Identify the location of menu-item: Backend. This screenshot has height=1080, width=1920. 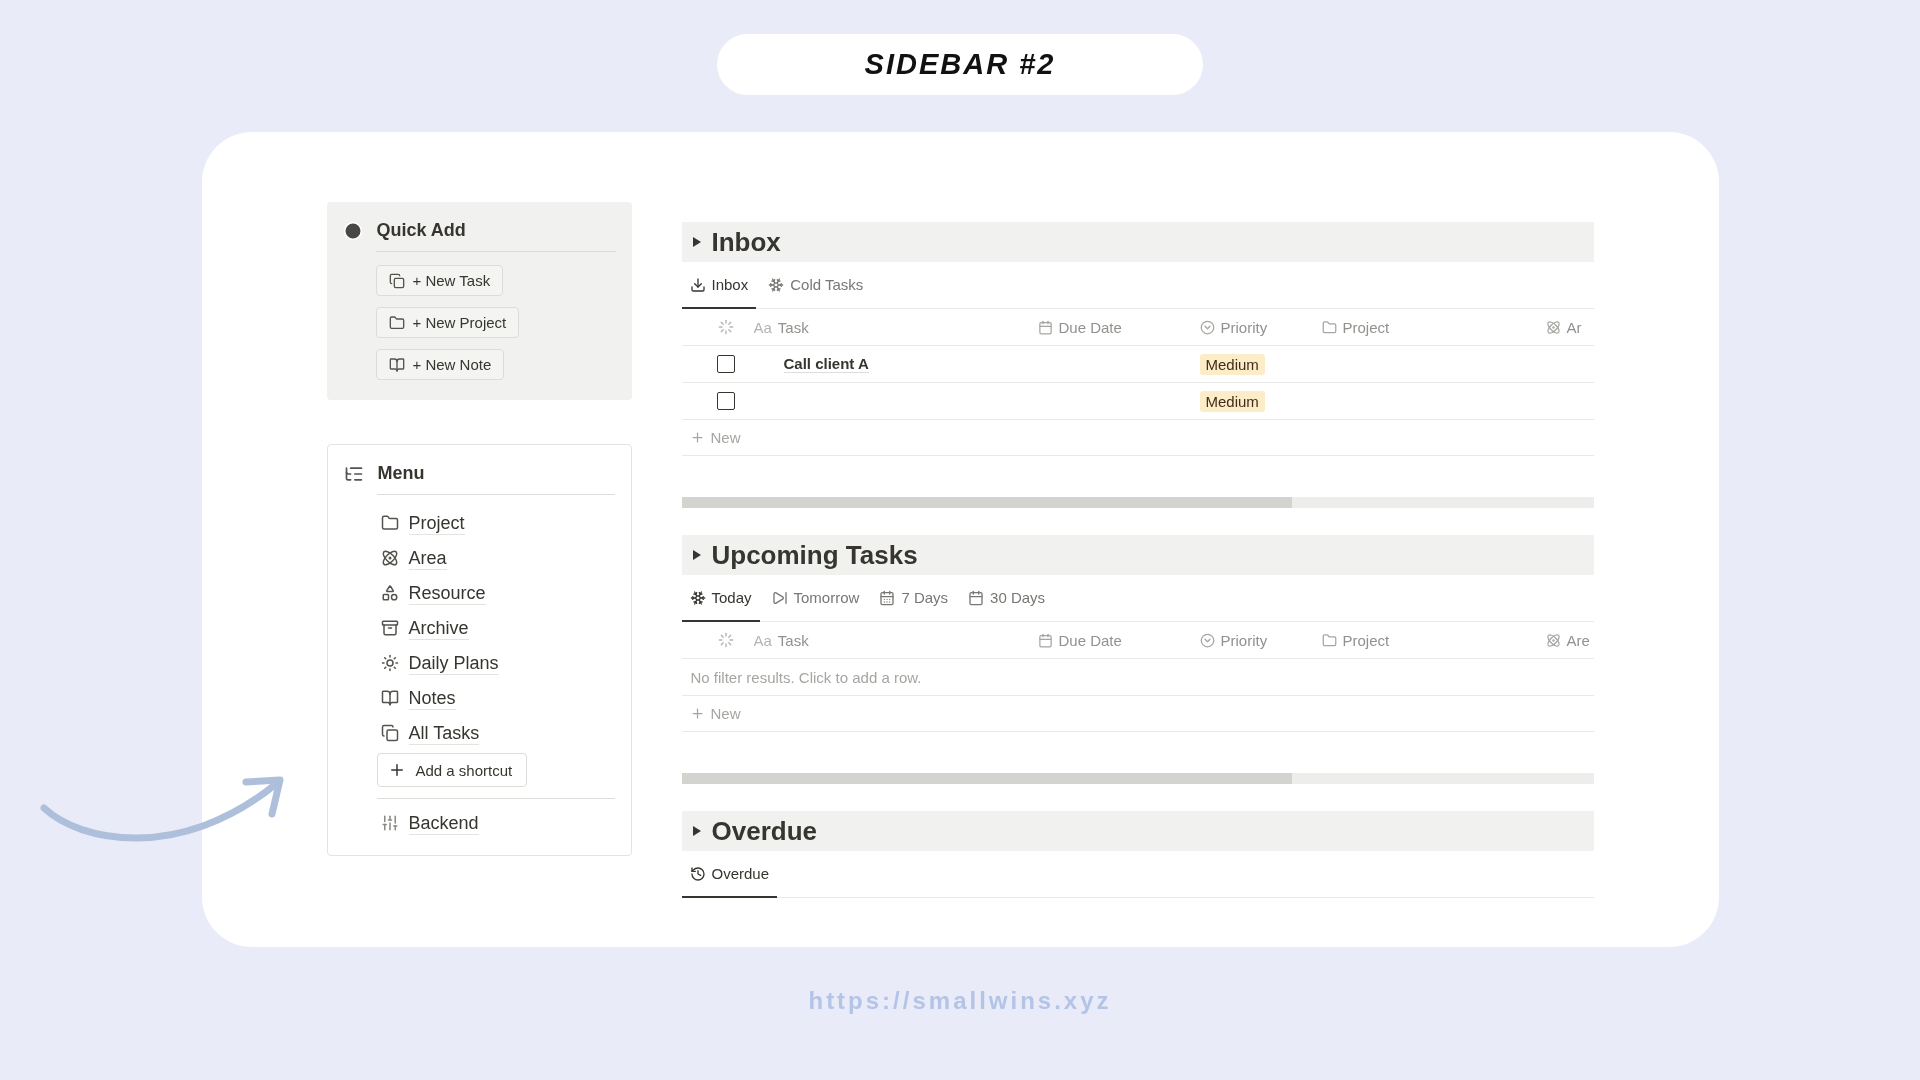
(497, 823).